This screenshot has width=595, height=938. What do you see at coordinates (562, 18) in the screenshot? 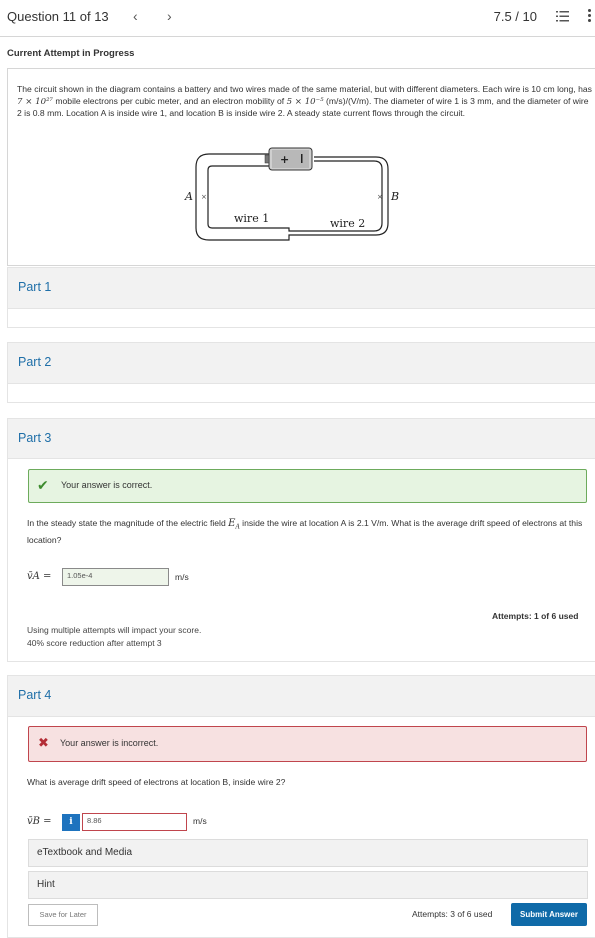
I see `list-icon` at bounding box center [562, 18].